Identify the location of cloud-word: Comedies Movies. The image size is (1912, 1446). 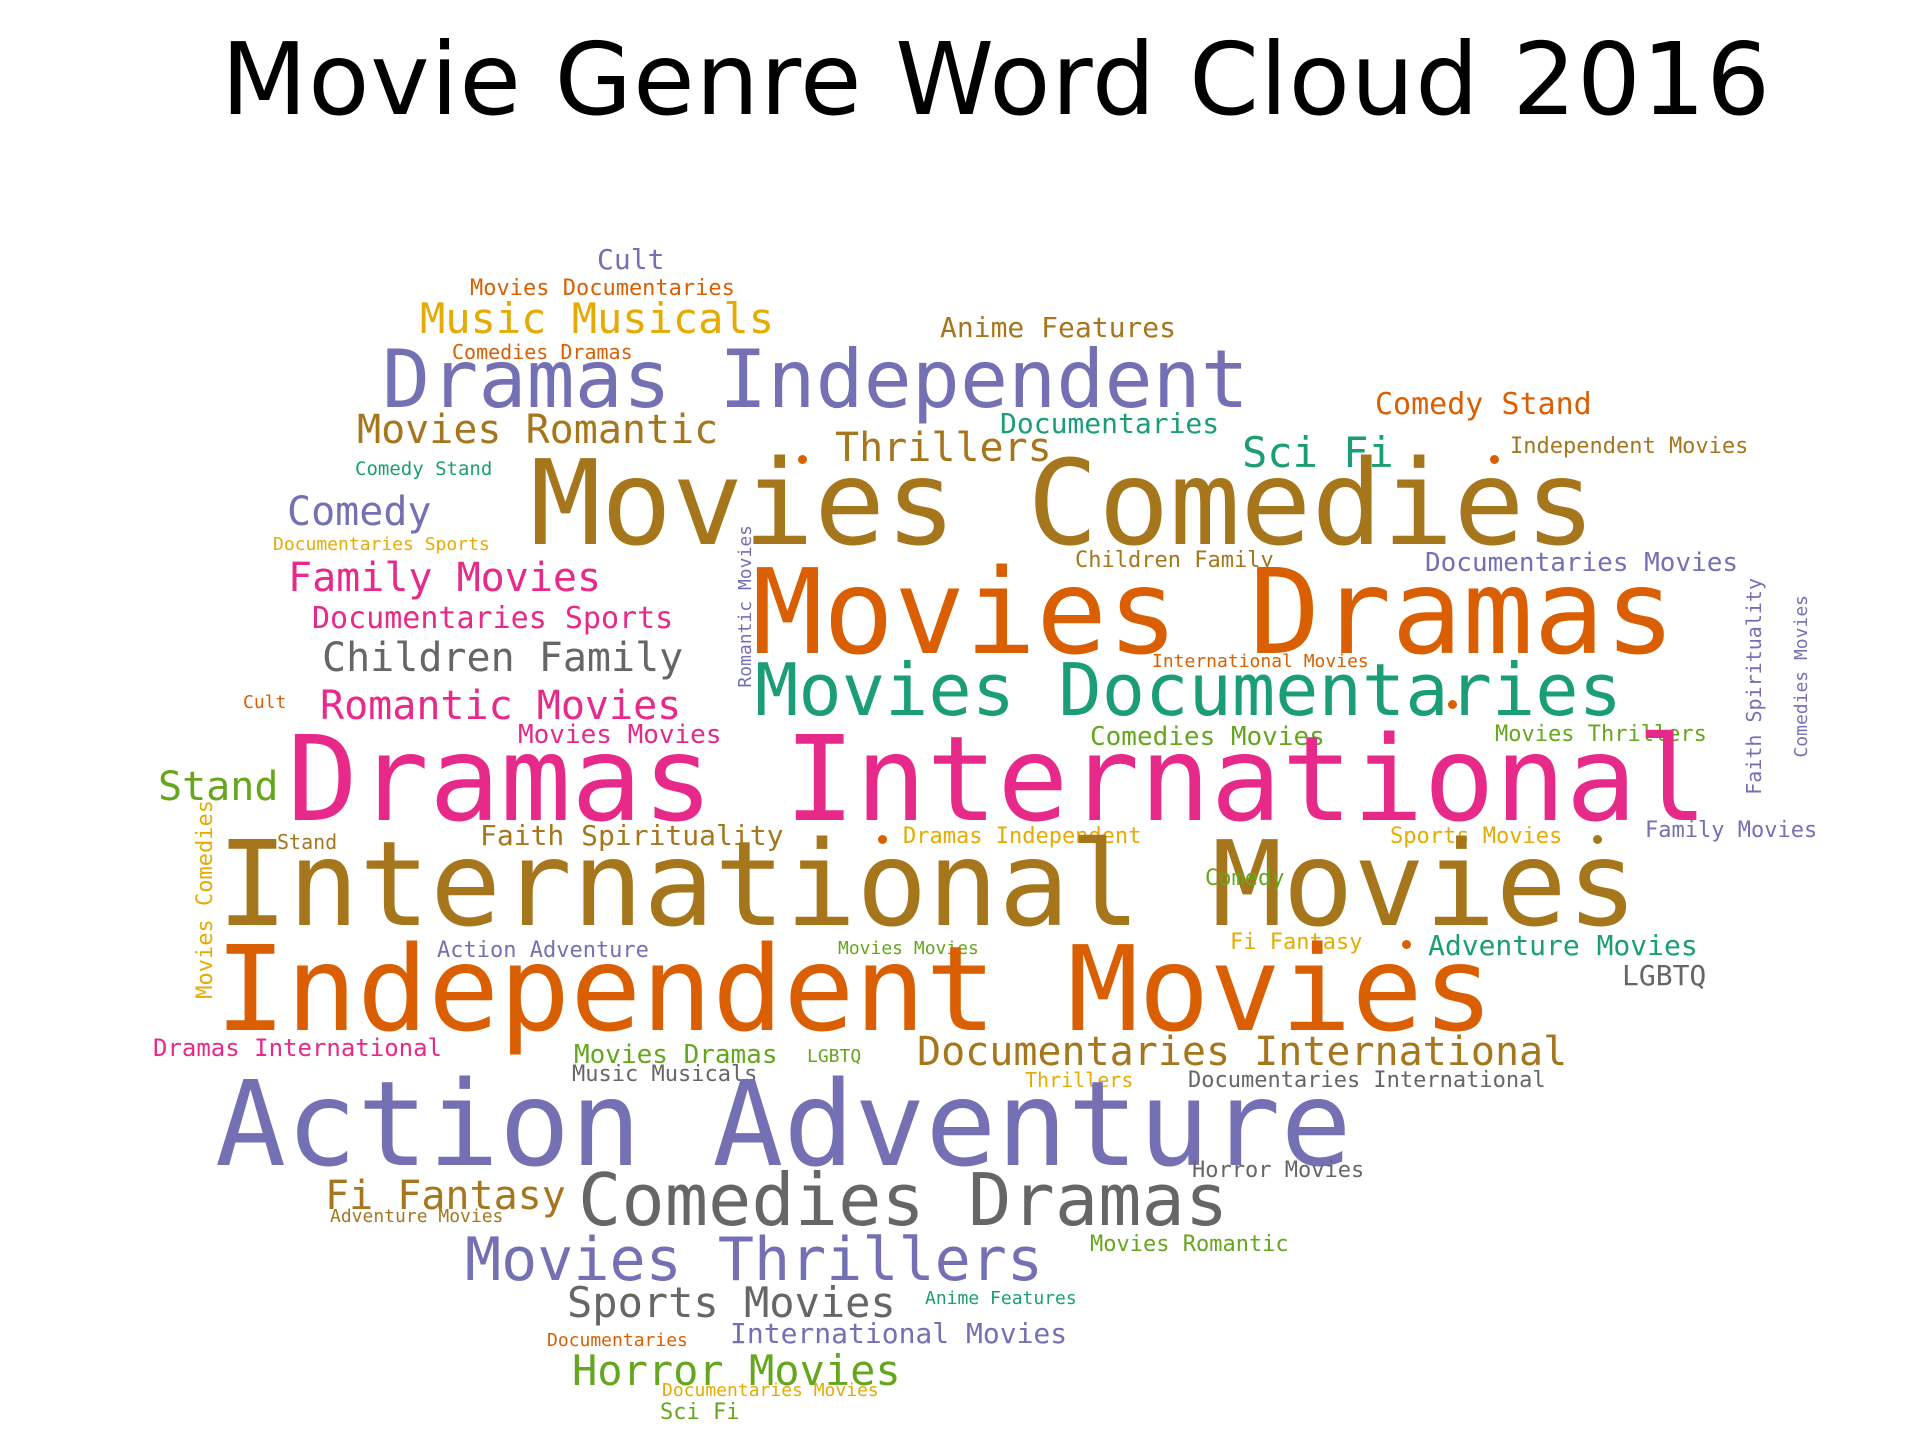
(1801, 676).